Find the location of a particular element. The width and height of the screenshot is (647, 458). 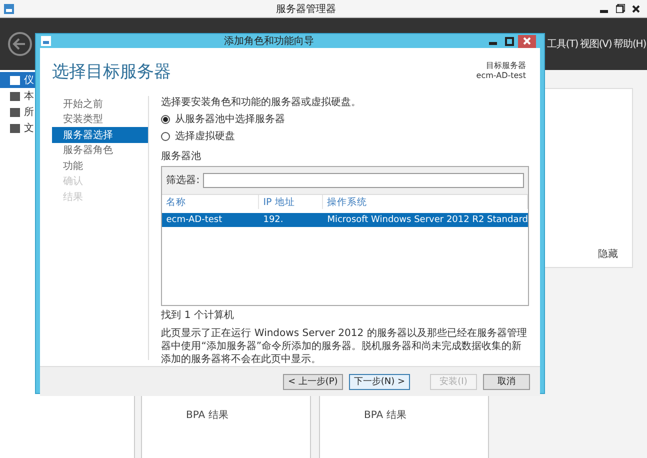

target-server: ecm-AD-test is located at coordinates (501, 75).